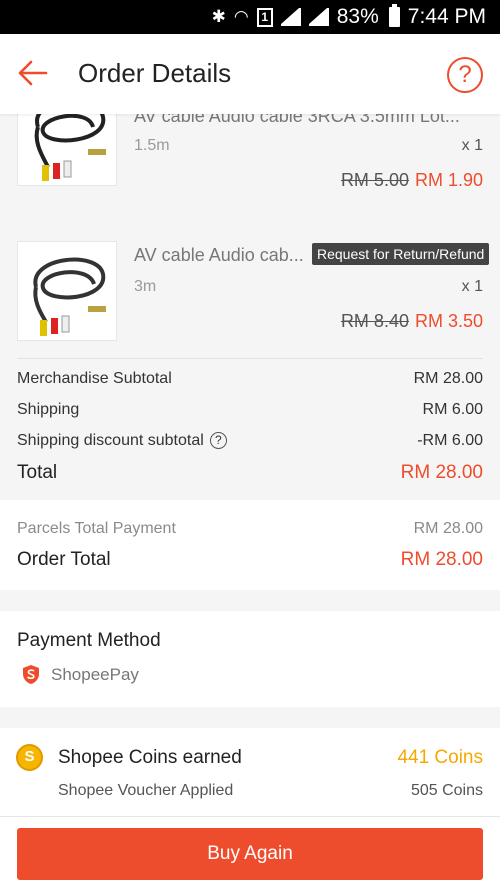 This screenshot has height=889, width=500. I want to click on total-value: RM 28.00, so click(441, 472).